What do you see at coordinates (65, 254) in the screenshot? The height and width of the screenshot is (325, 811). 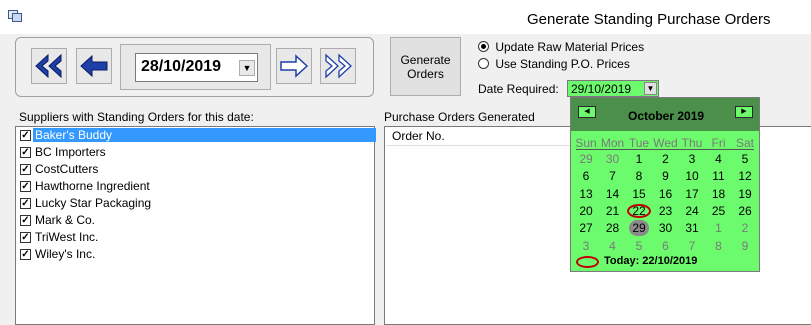 I see `supplier-name: Wiley's Inc.` at bounding box center [65, 254].